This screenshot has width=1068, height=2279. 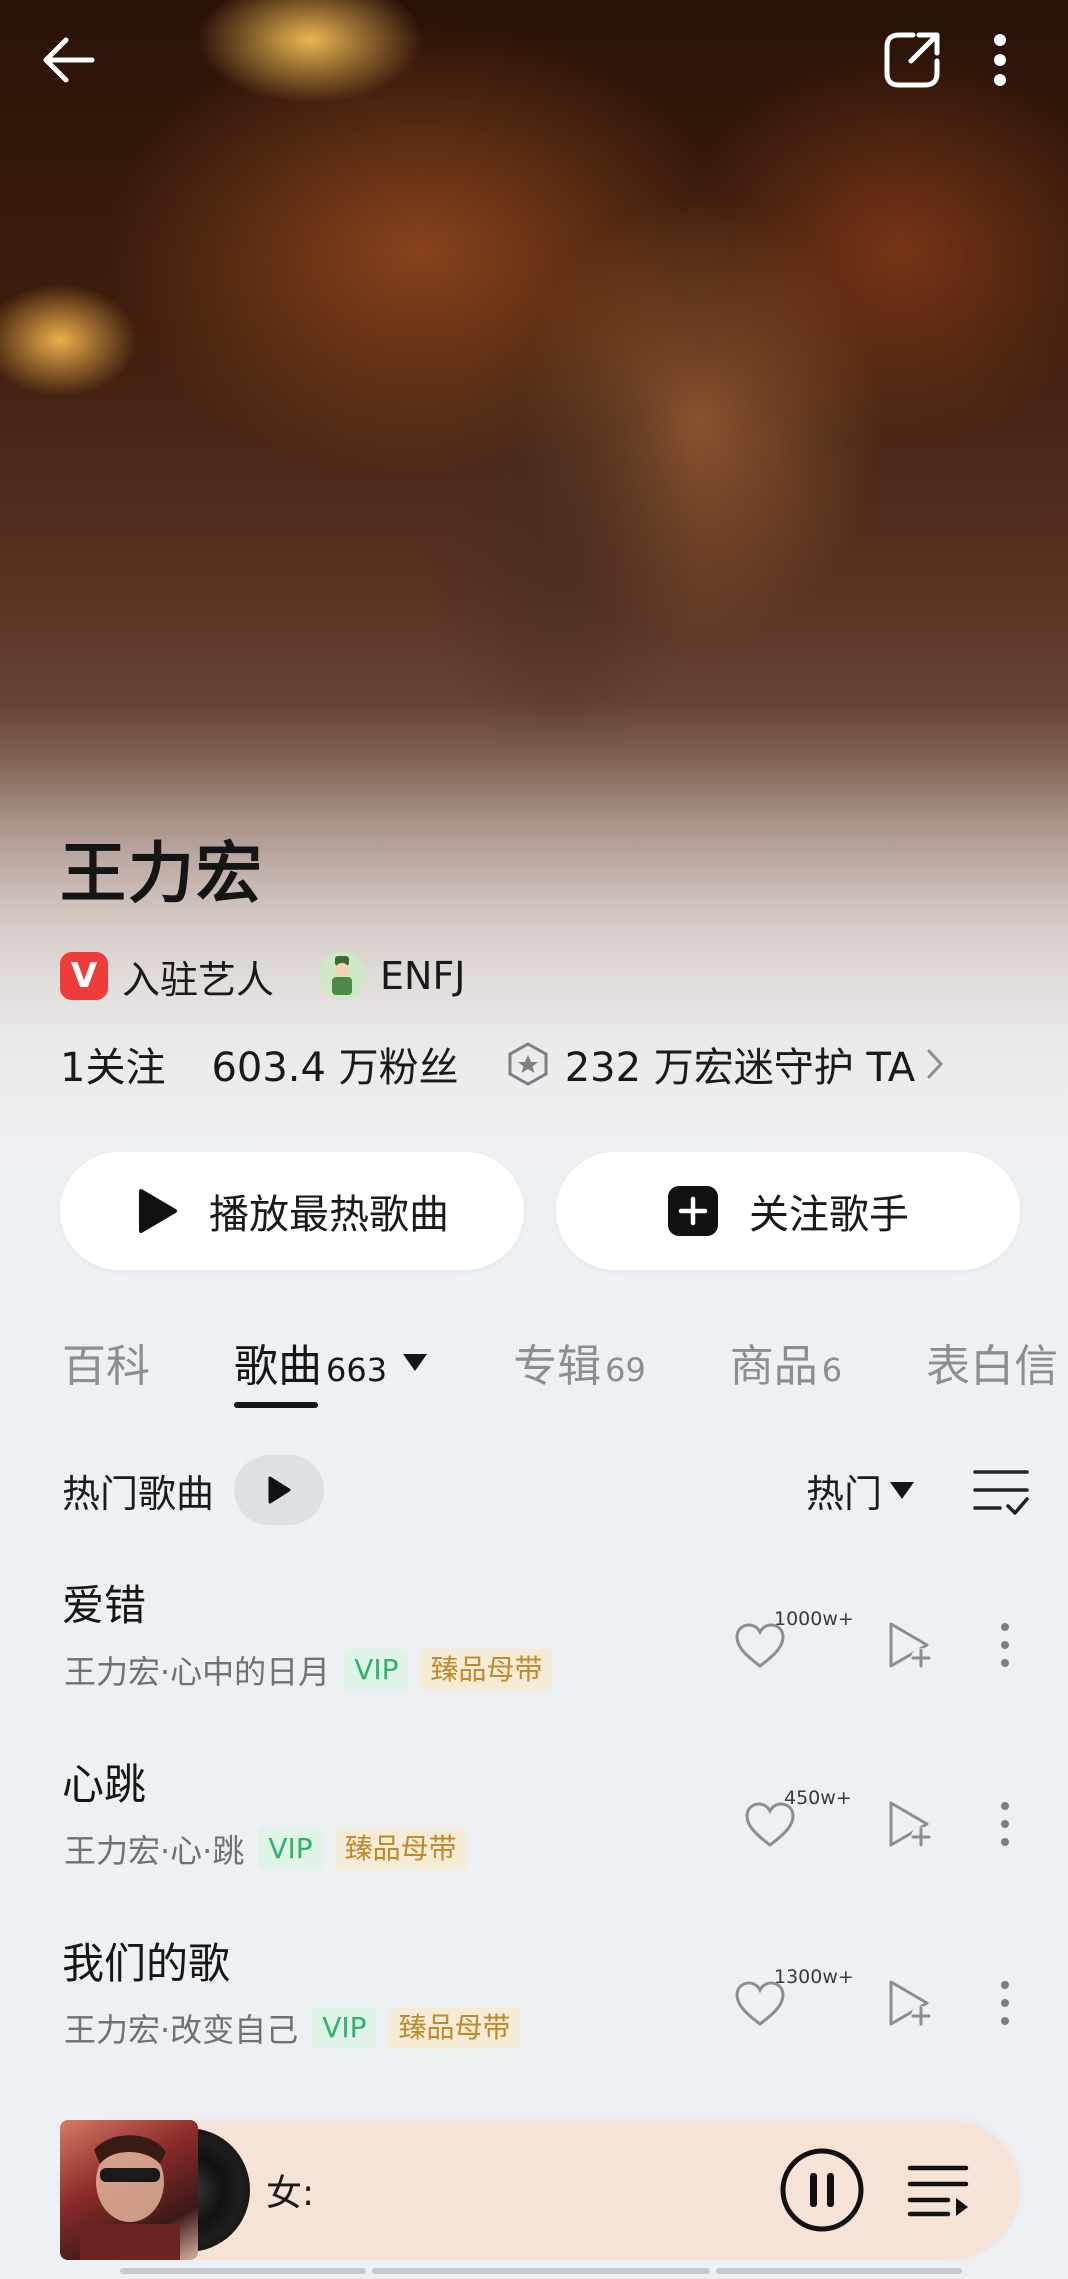 What do you see at coordinates (799, 1823) in the screenshot?
I see `like-button: 450w+` at bounding box center [799, 1823].